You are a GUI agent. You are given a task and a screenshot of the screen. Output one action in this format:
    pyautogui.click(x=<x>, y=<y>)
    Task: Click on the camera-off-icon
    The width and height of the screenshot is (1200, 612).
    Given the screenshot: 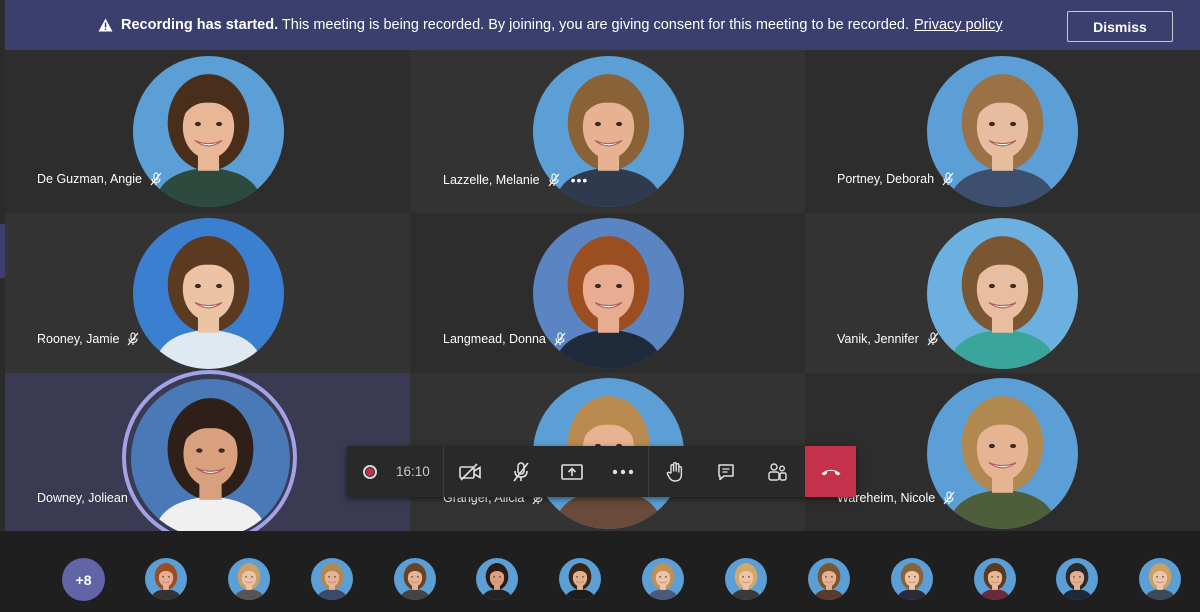 What is the action you would take?
    pyautogui.click(x=469, y=471)
    